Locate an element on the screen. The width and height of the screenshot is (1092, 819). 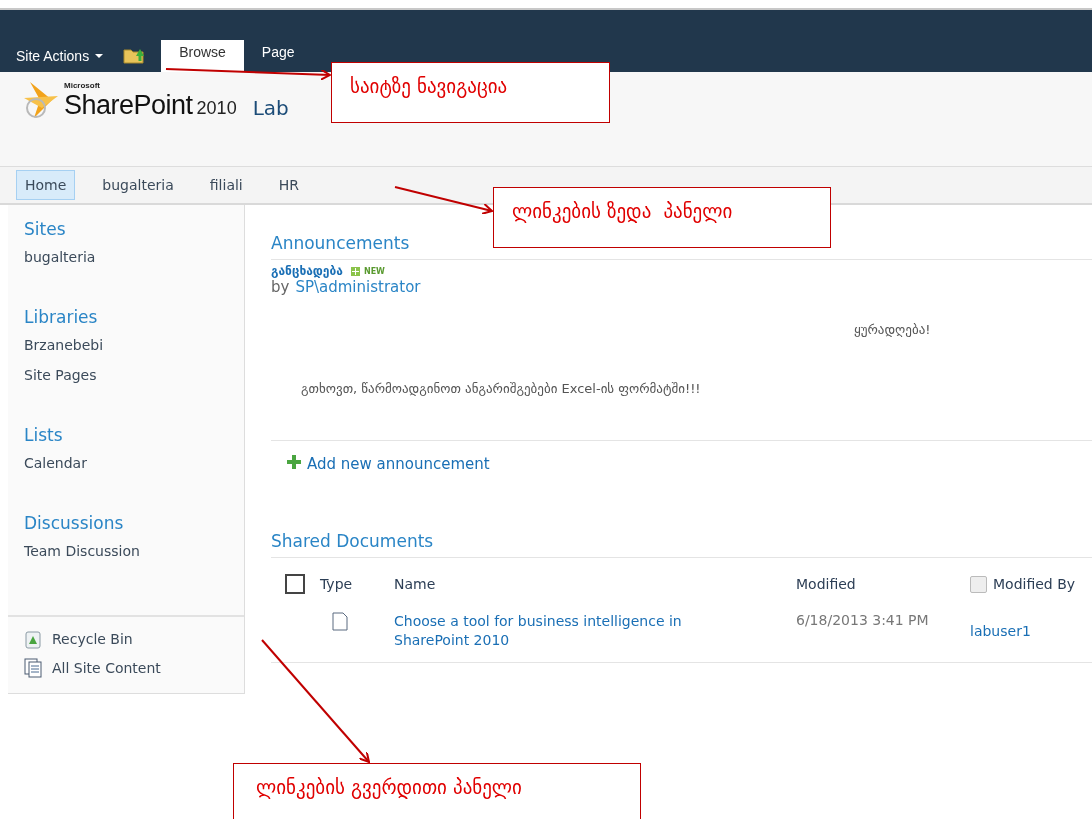
sidebar-link: Team Discussion is located at coordinates (82, 551).